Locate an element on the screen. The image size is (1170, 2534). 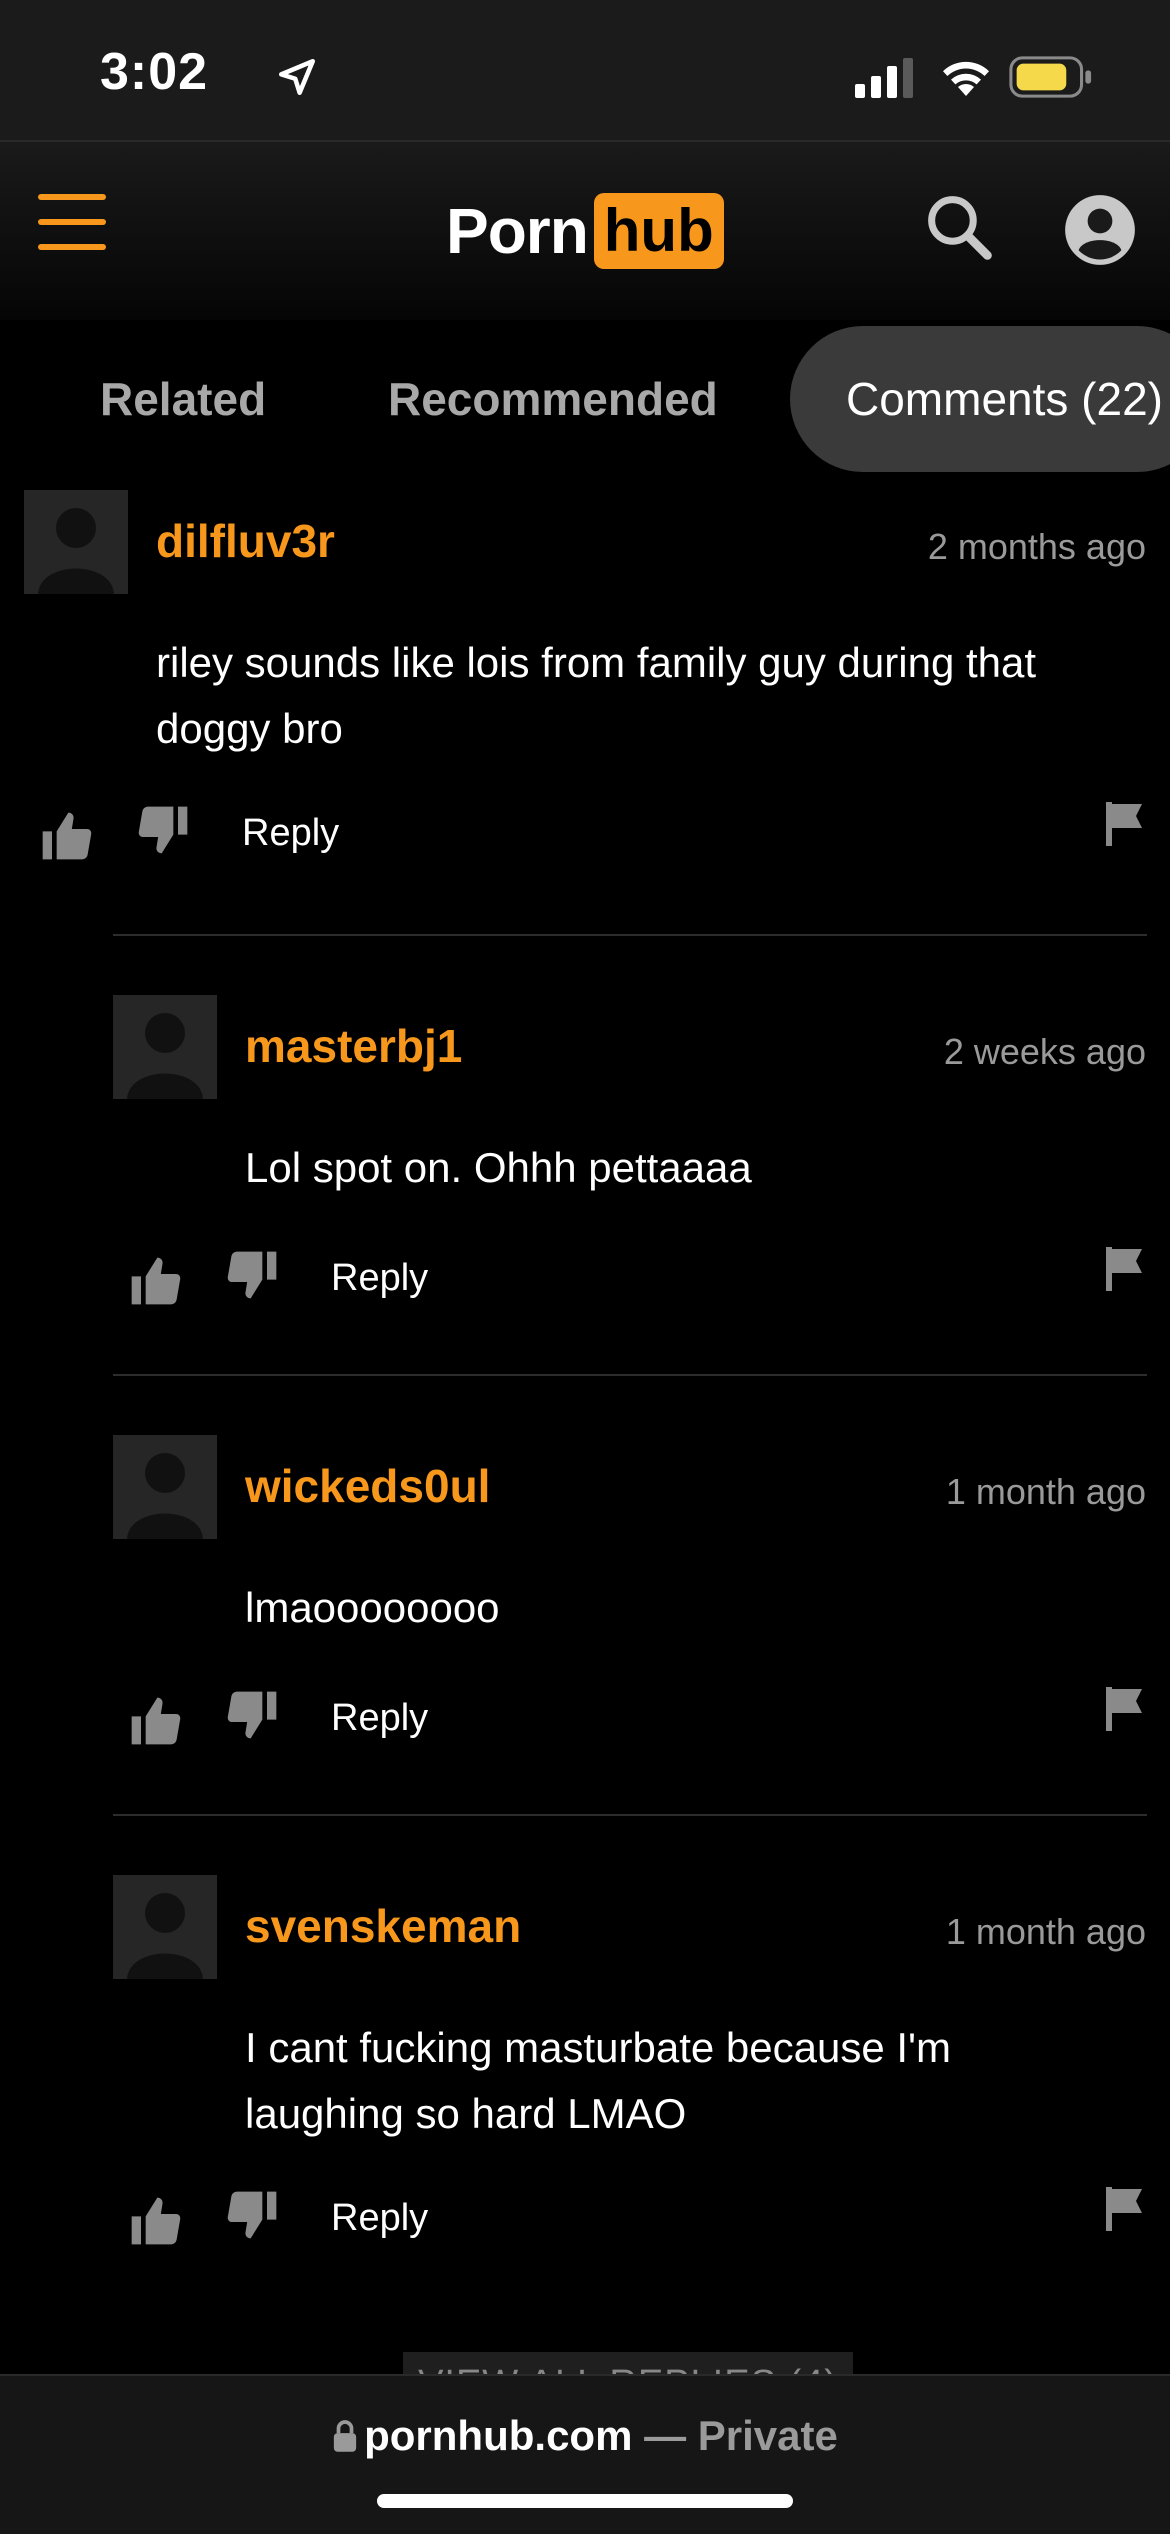
logo-text-left: Porn is located at coordinates (517, 231).